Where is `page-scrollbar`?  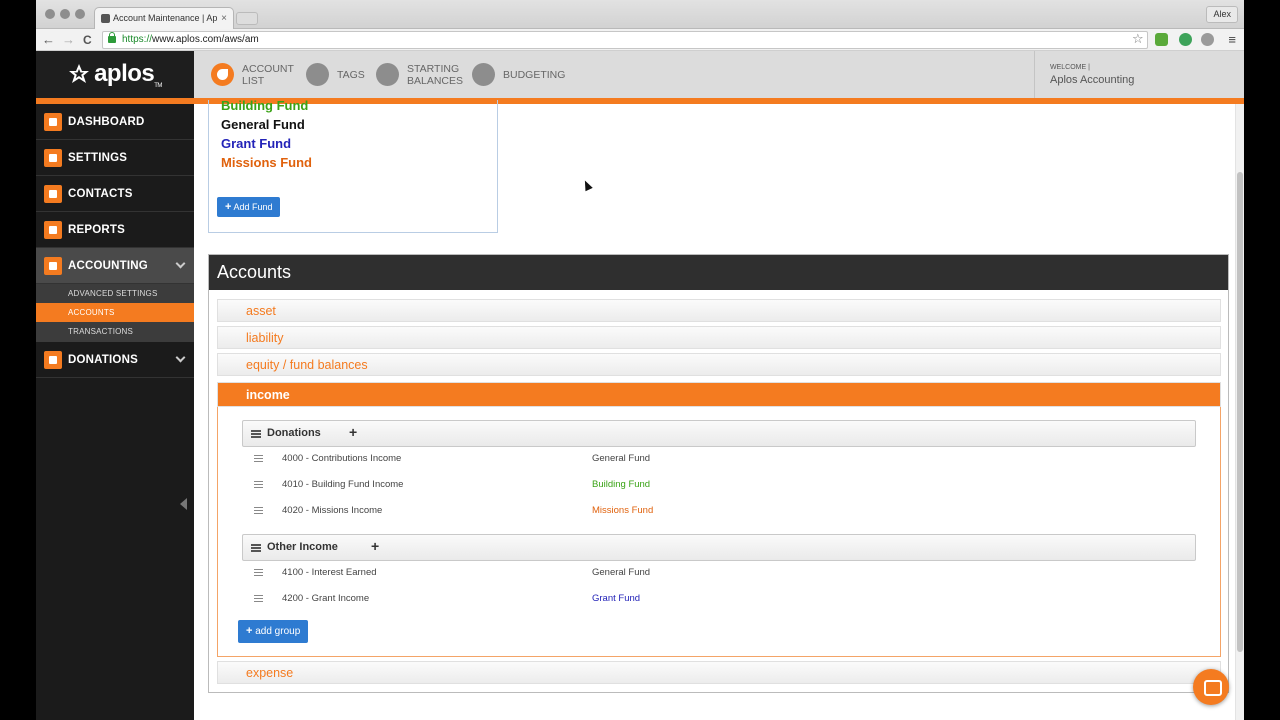 page-scrollbar is located at coordinates (1239, 412).